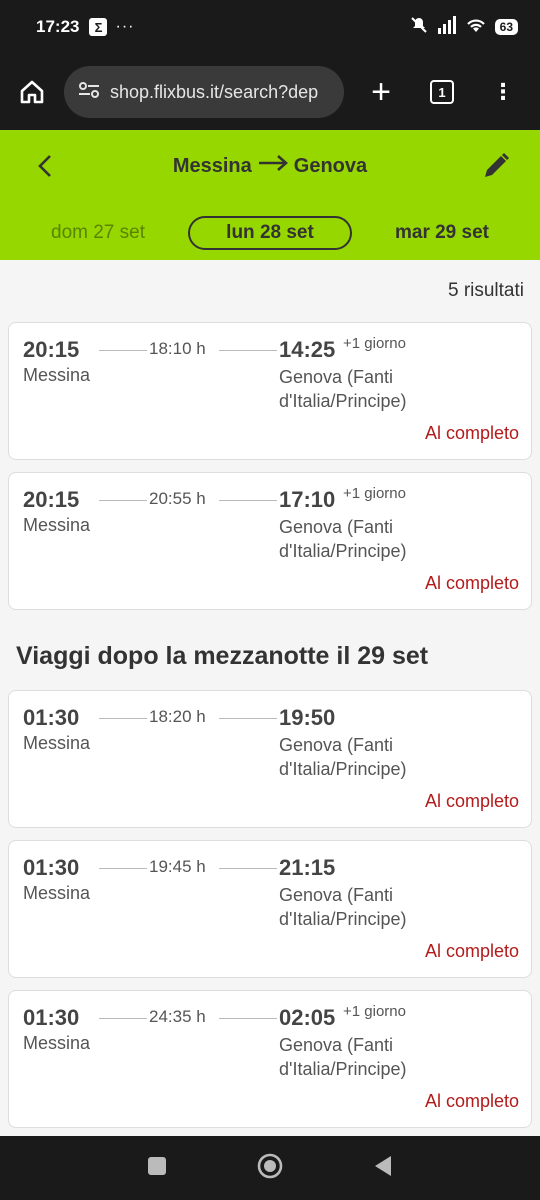 The image size is (540, 1200). Describe the element at coordinates (58, 26) in the screenshot. I see `clock: 17:23` at that location.